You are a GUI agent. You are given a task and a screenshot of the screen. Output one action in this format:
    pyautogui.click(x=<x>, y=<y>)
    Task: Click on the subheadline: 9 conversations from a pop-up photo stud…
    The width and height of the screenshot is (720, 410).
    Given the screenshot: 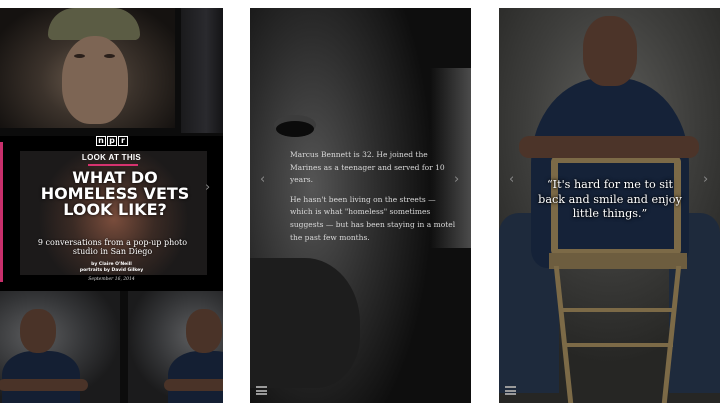 What is the action you would take?
    pyautogui.click(x=112, y=247)
    